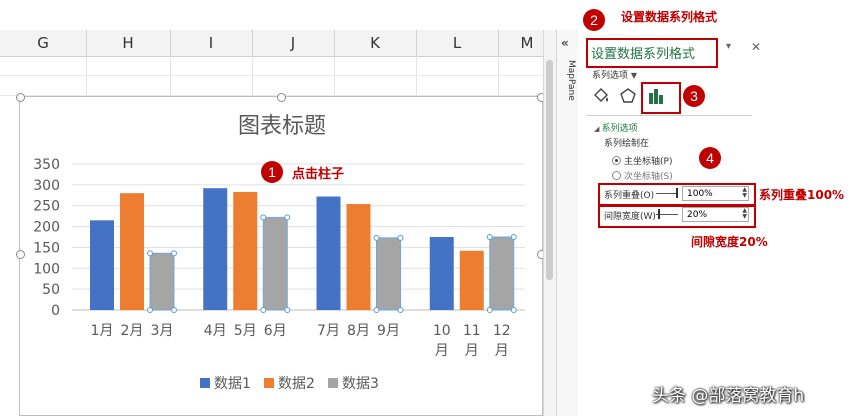 The height and width of the screenshot is (416, 857). Describe the element at coordinates (275, 331) in the screenshot. I see `x-tick-label: 6月` at that location.